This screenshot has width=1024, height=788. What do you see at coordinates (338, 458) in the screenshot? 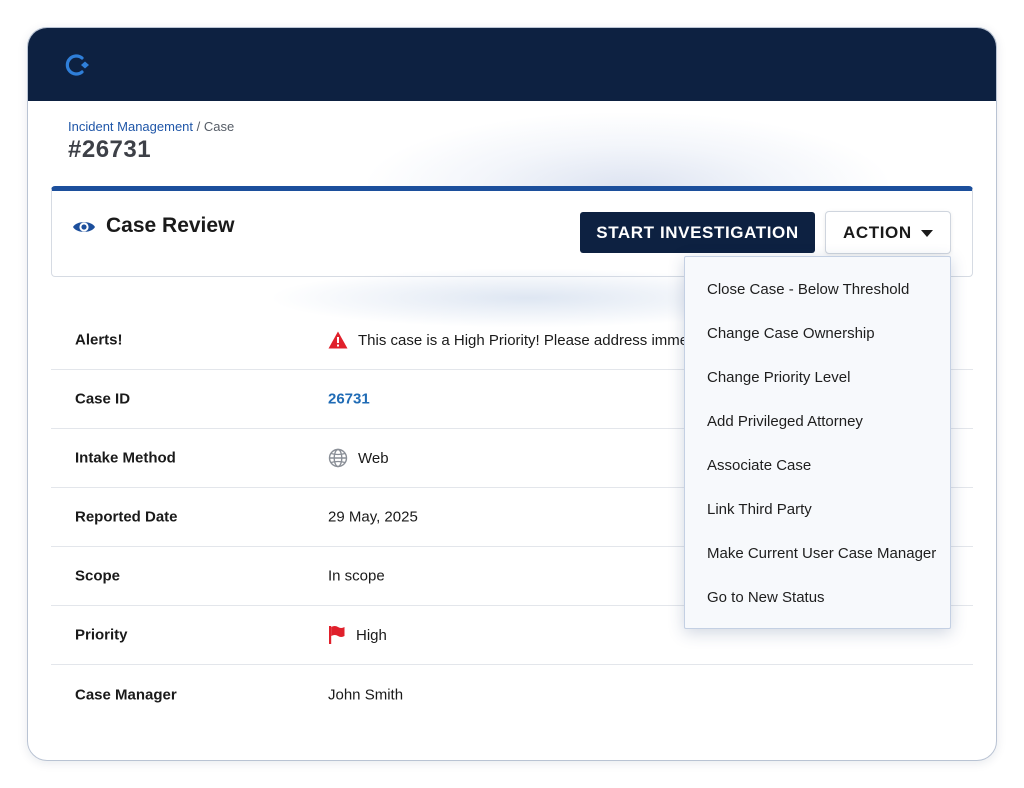
I see `globe-icon` at bounding box center [338, 458].